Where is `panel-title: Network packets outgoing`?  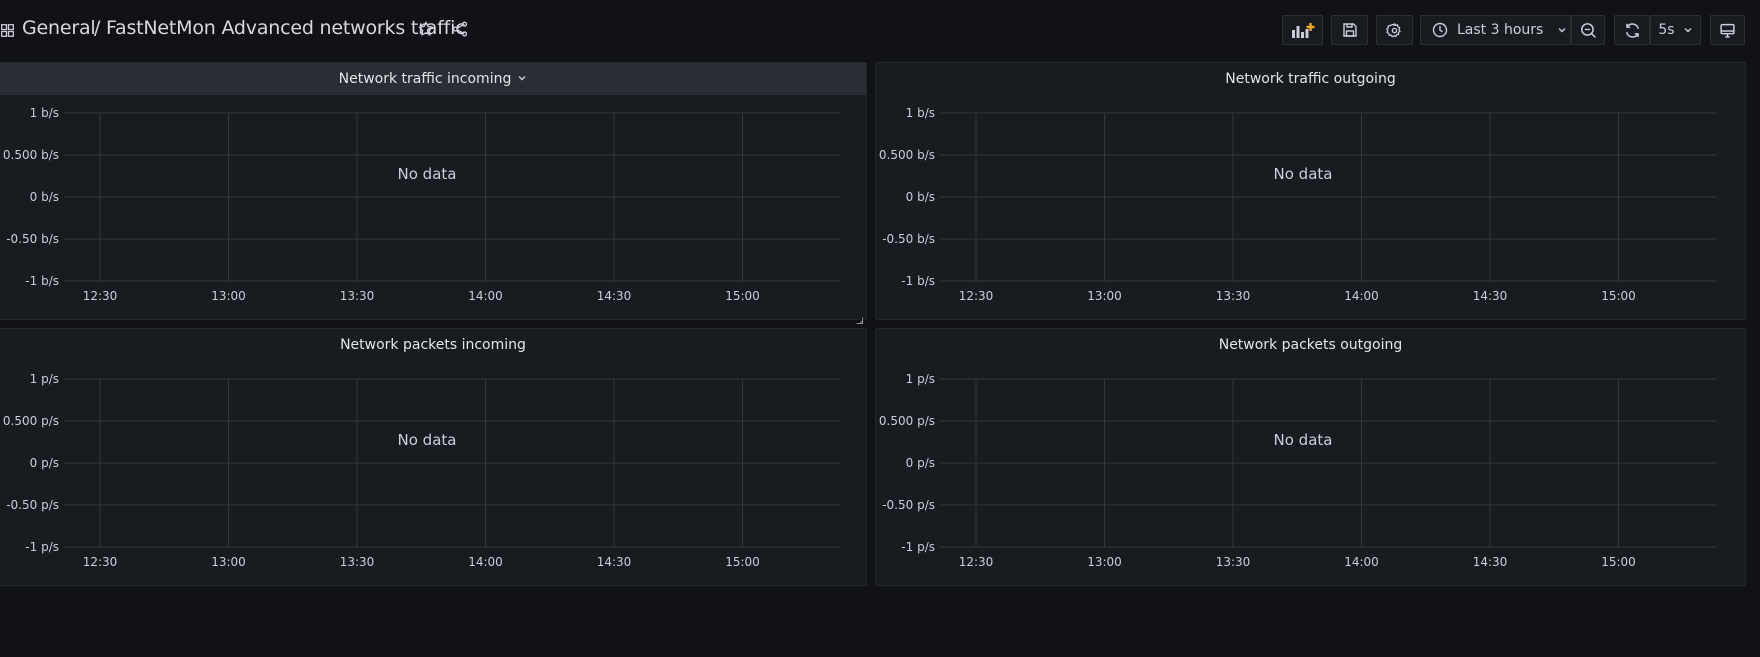
panel-title: Network packets outgoing is located at coordinates (1310, 345).